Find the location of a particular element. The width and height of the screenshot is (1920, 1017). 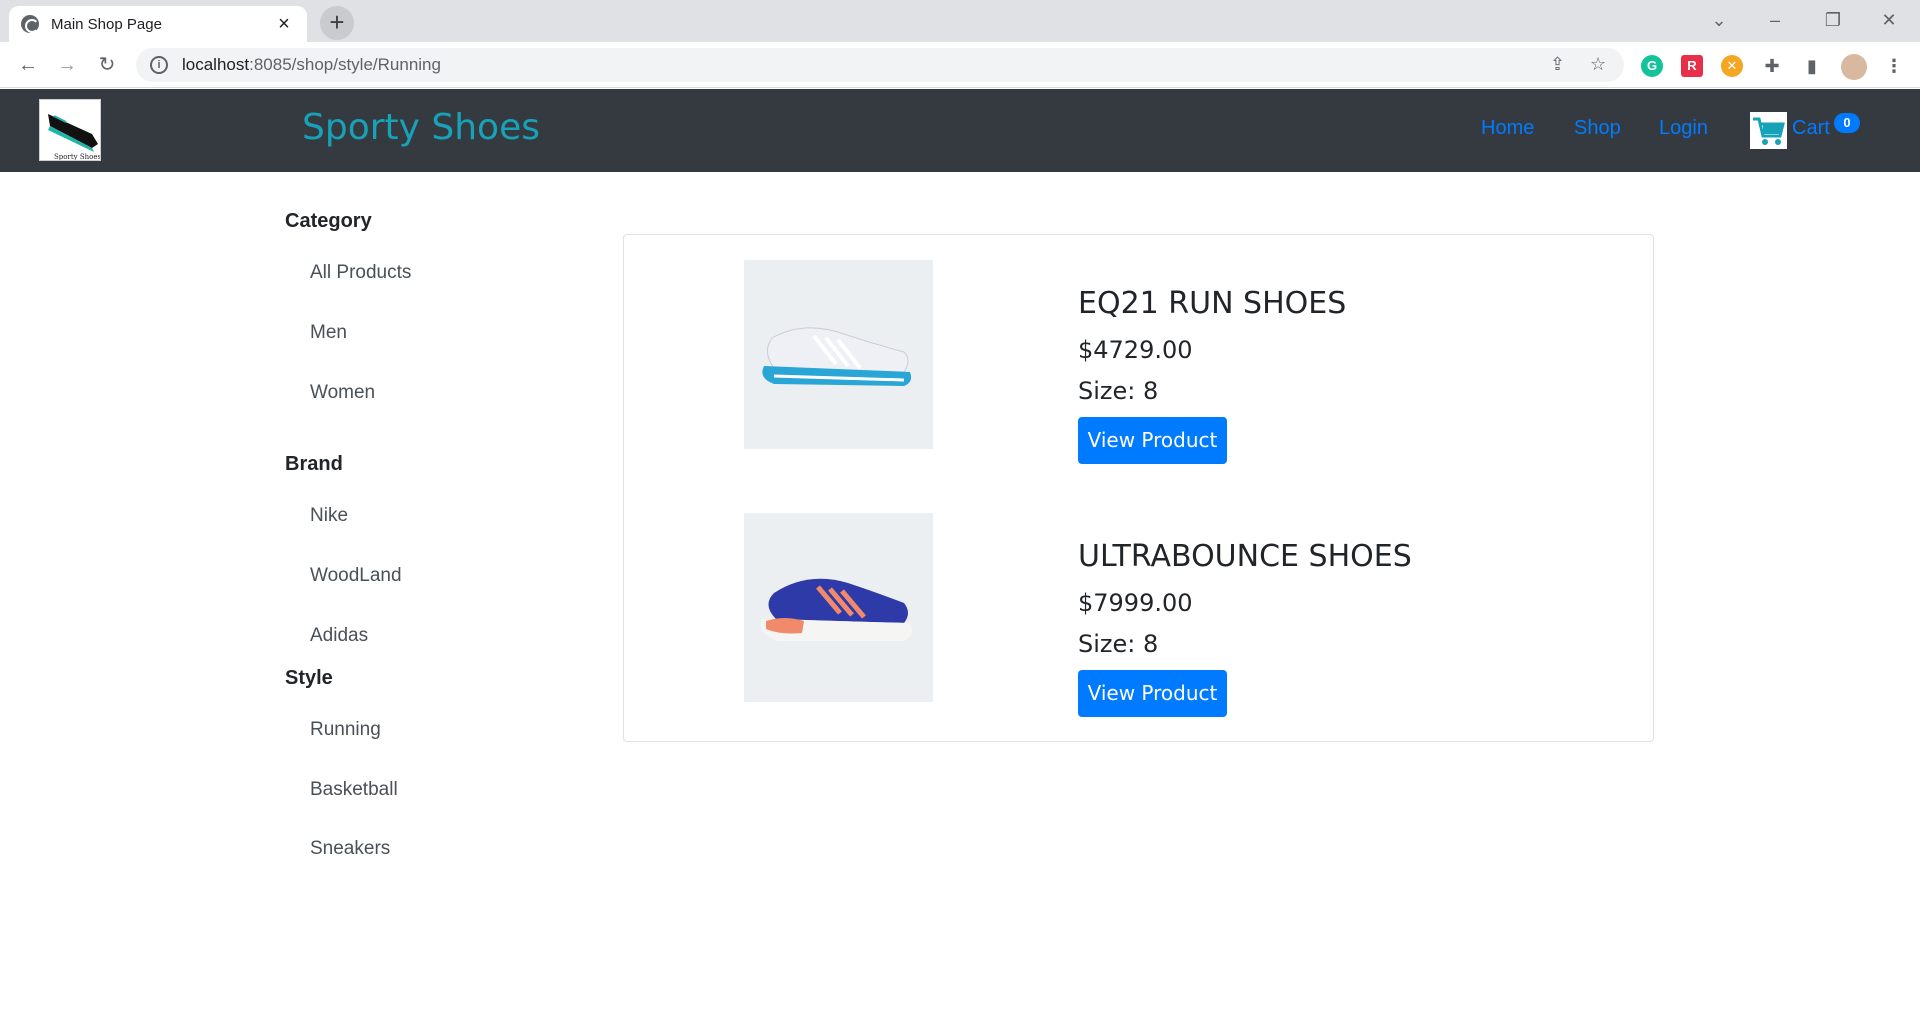

product-price: $4729.00 is located at coordinates (1135, 350).